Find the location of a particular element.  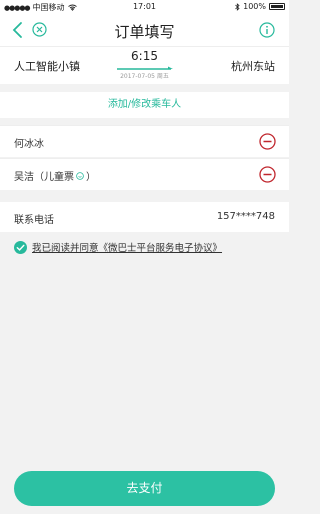

bluetooth-icon is located at coordinates (237, 6).